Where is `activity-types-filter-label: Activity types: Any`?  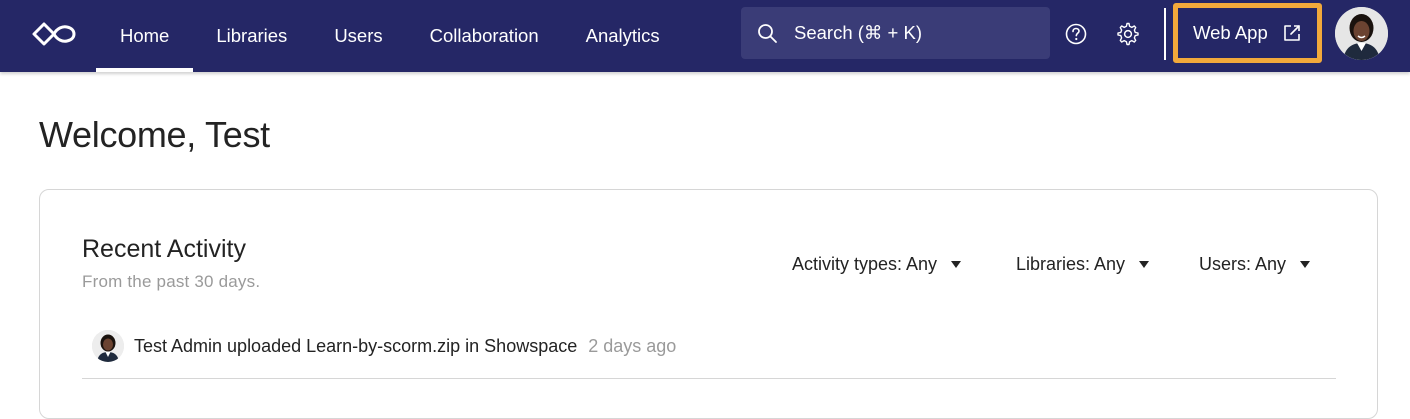
activity-types-filter-label: Activity types: Any is located at coordinates (865, 264).